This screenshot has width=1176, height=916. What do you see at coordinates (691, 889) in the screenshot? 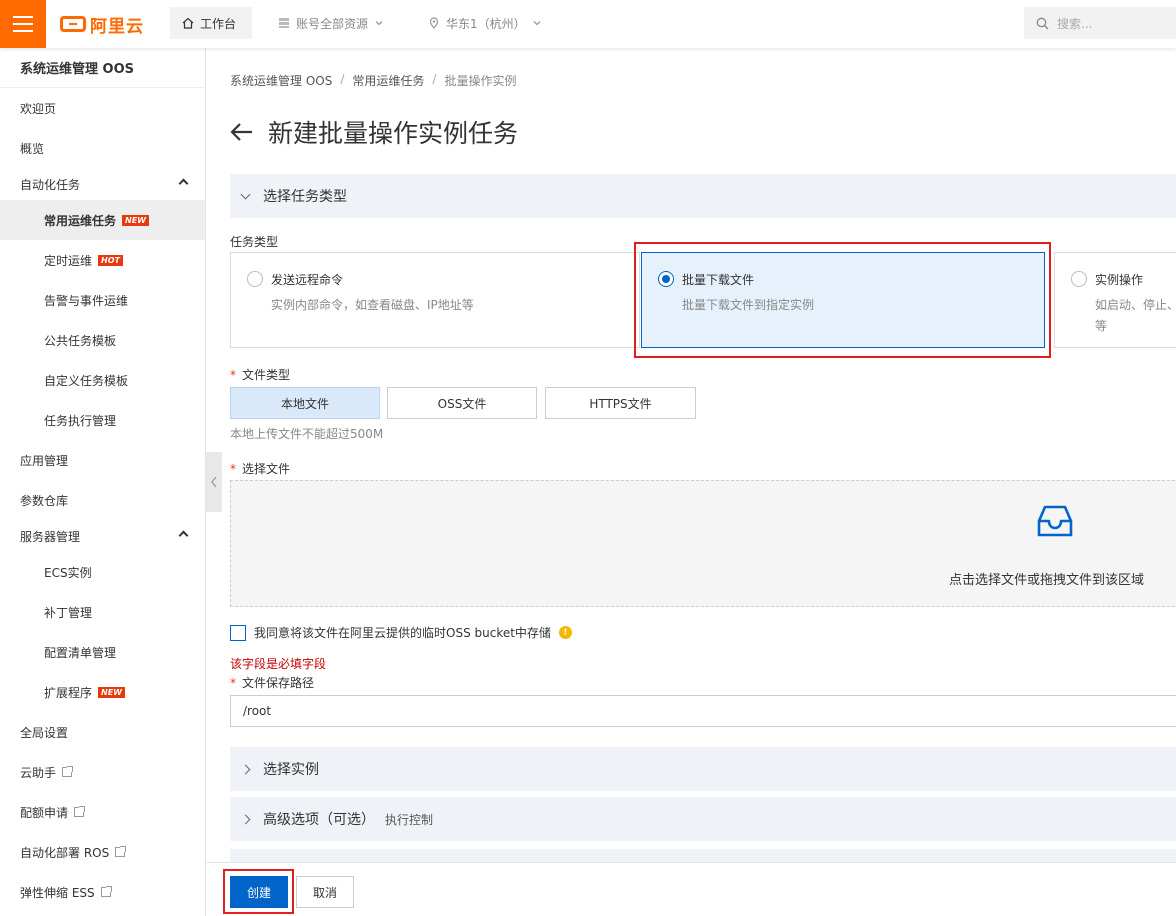
I see `footer-actions: 创建 取消` at bounding box center [691, 889].